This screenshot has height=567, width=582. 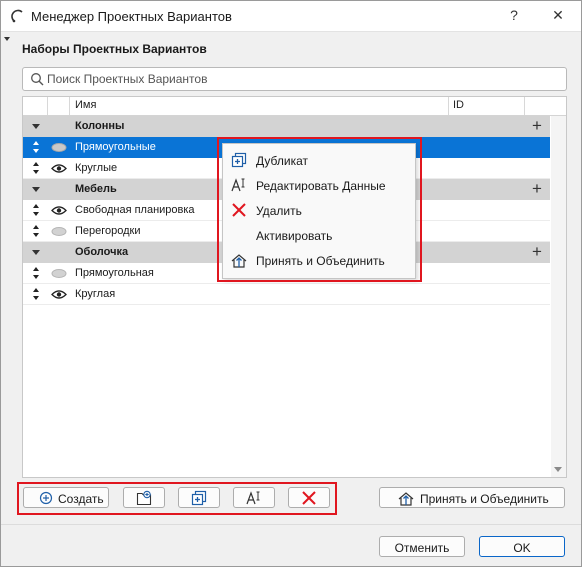 What do you see at coordinates (558, 296) in the screenshot?
I see `vertical-scrollbar` at bounding box center [558, 296].